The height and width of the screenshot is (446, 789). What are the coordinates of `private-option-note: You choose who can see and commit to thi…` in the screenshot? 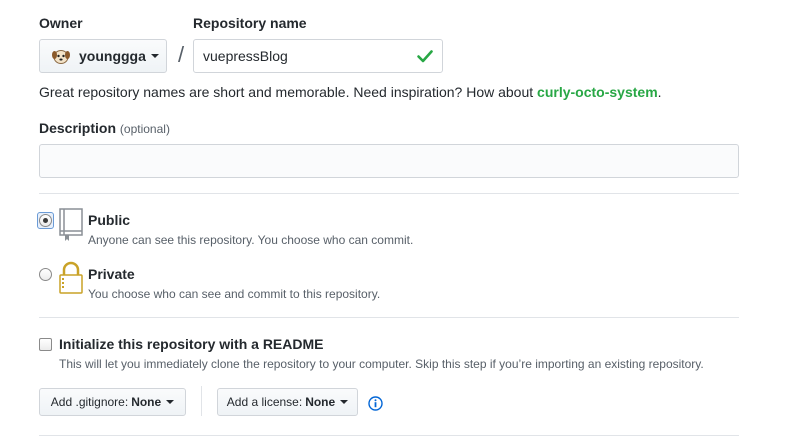 It's located at (234, 294).